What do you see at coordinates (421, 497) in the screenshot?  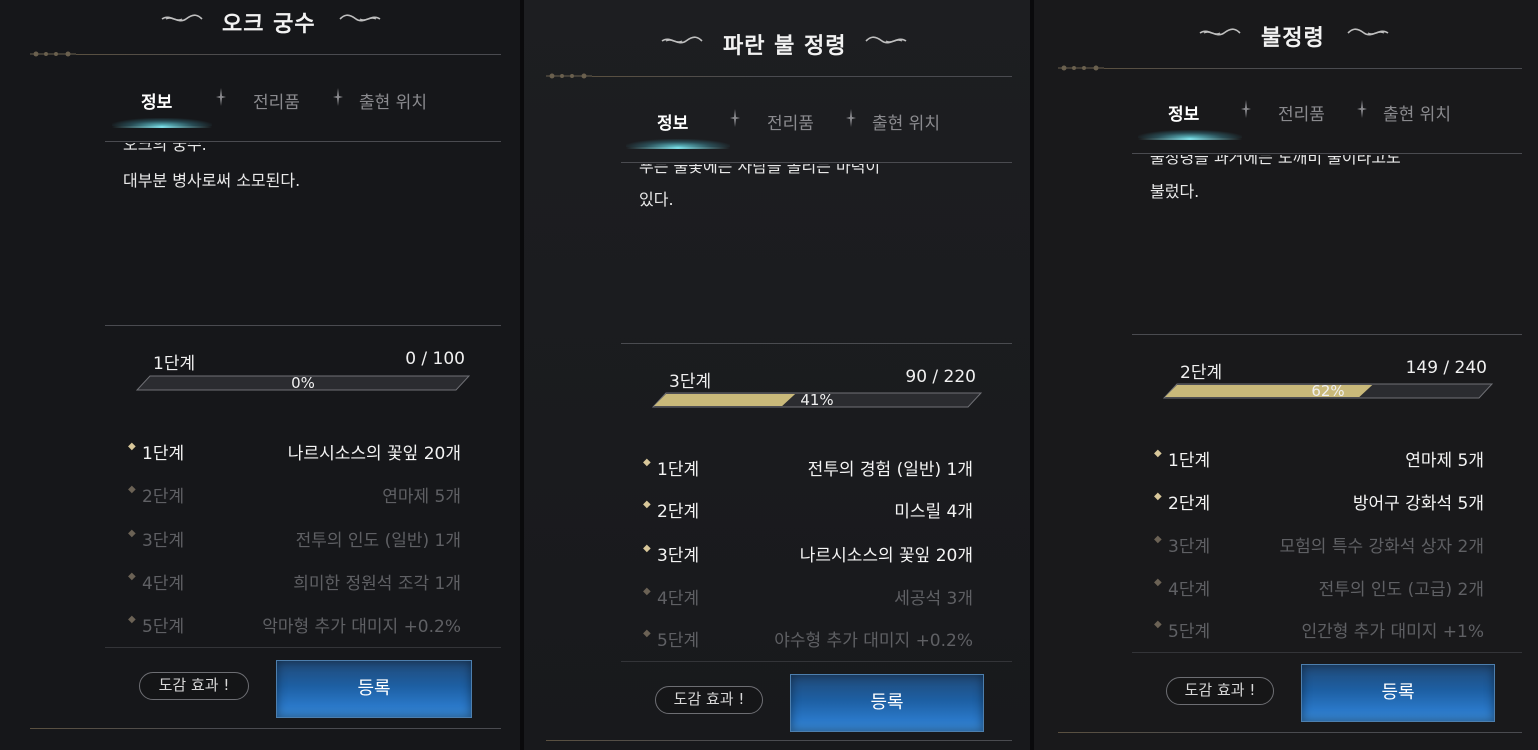 I see `reward-item: 연마제 5개` at bounding box center [421, 497].